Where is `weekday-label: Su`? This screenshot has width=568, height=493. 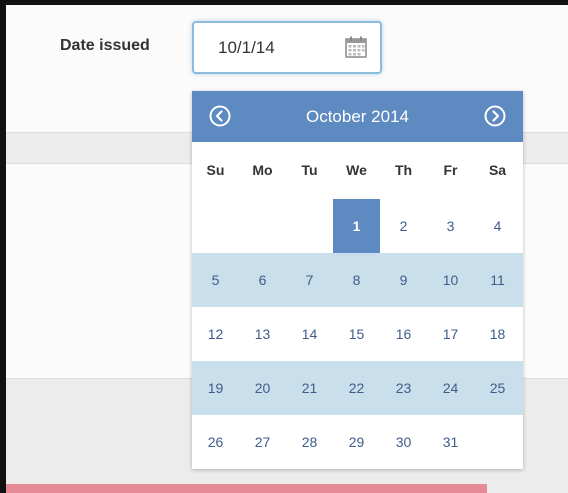 weekday-label: Su is located at coordinates (215, 170).